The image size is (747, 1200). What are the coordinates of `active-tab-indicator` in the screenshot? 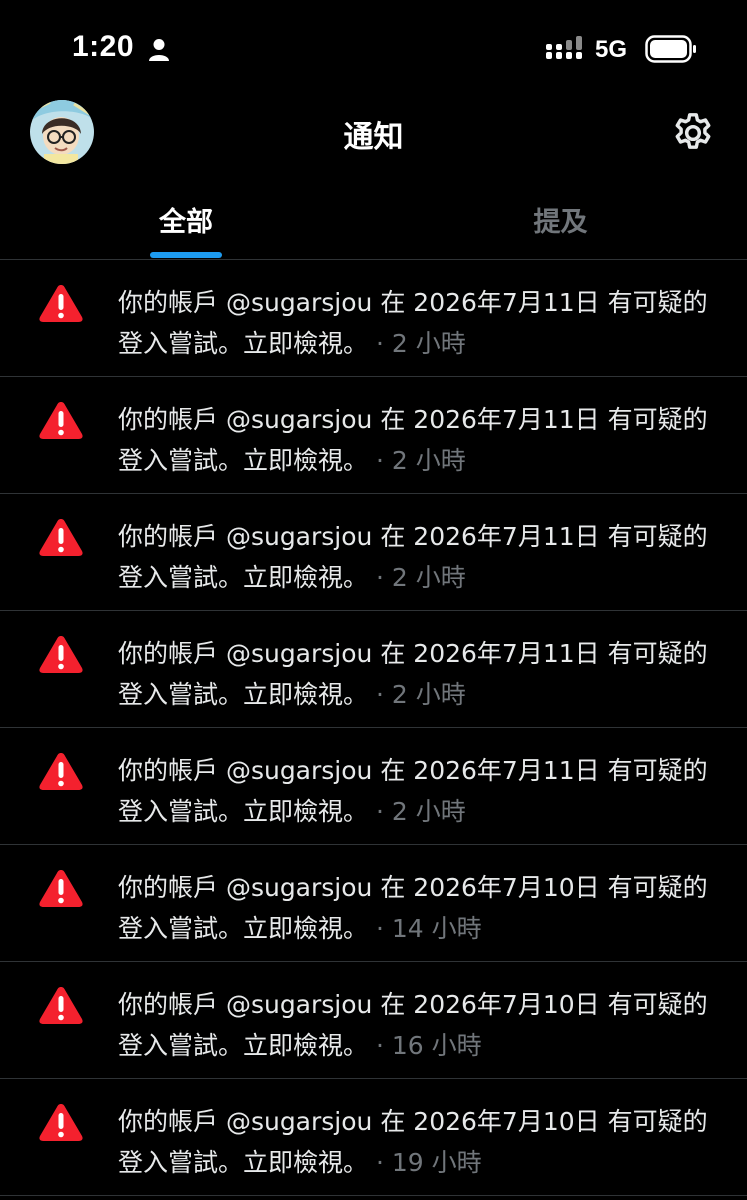 It's located at (186, 255).